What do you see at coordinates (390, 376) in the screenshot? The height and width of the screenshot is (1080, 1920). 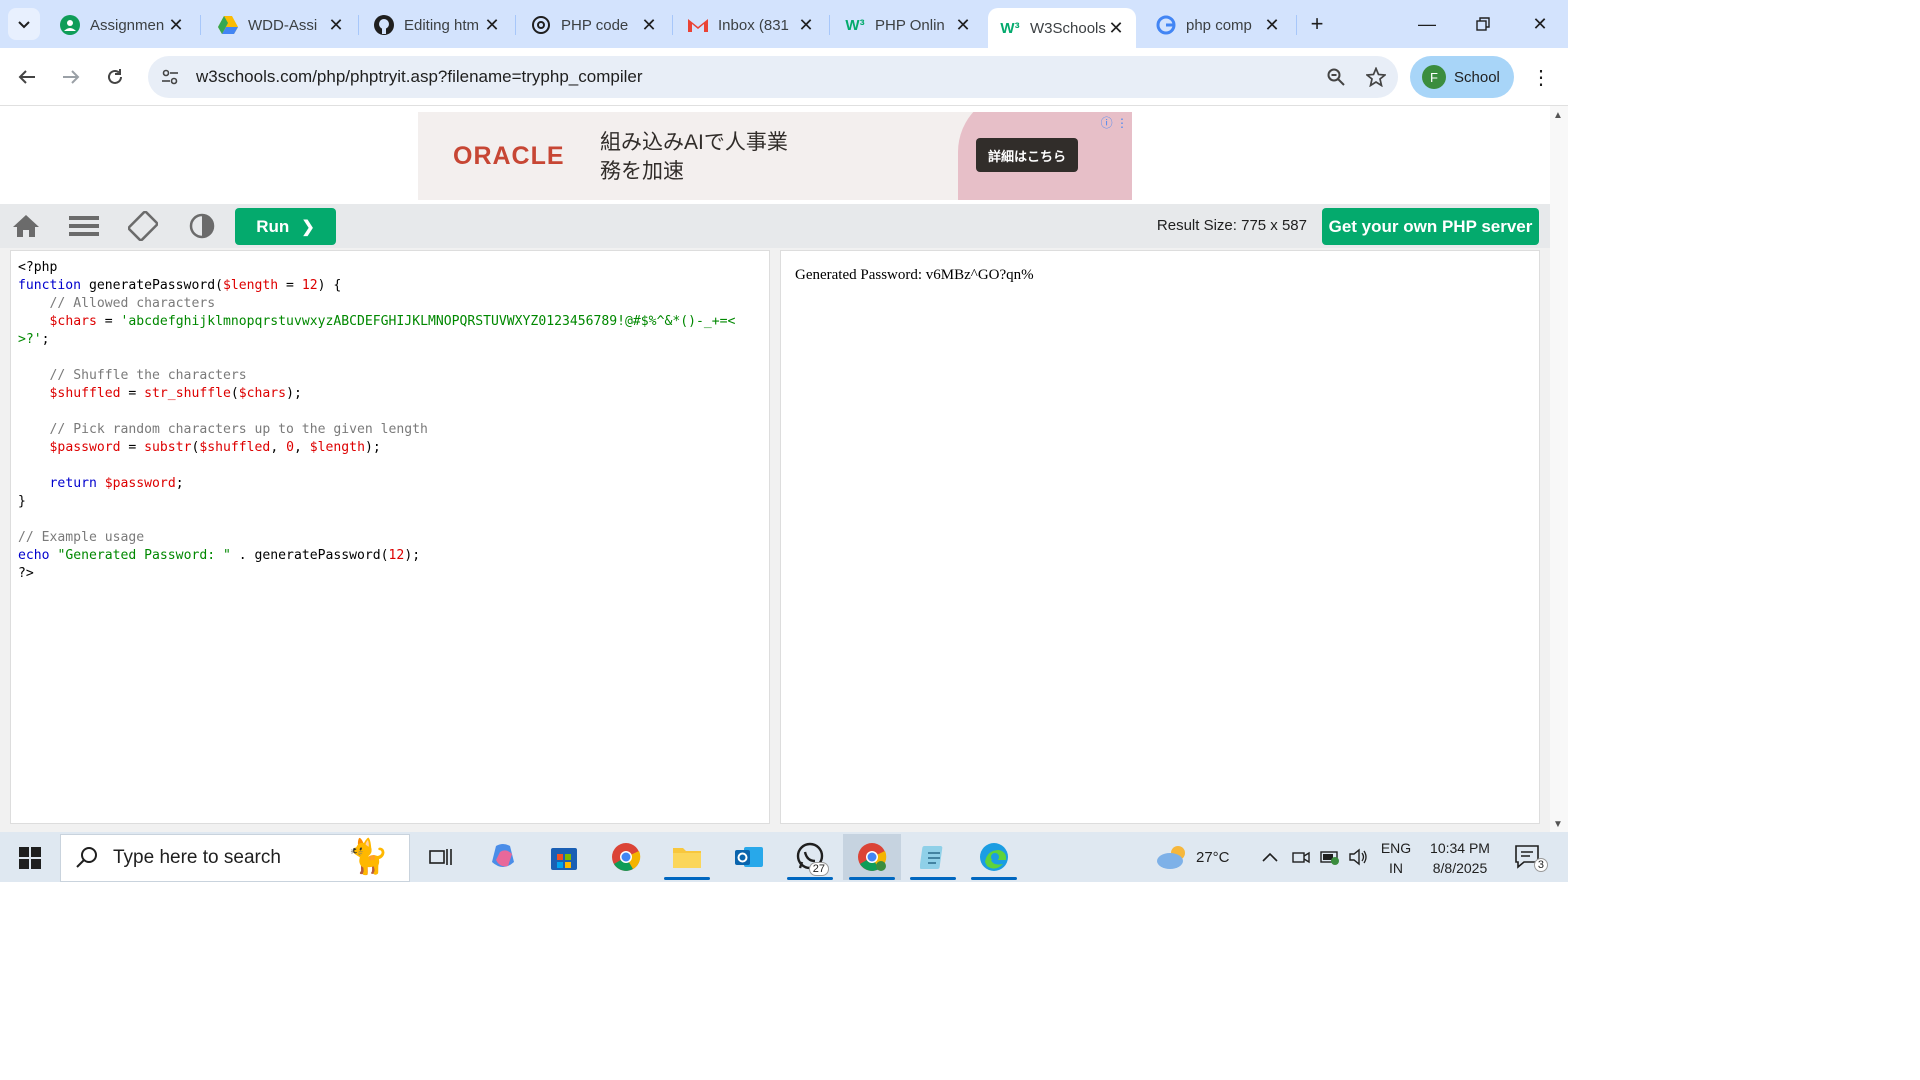 I see `code-line: // Shuffle the characters` at bounding box center [390, 376].